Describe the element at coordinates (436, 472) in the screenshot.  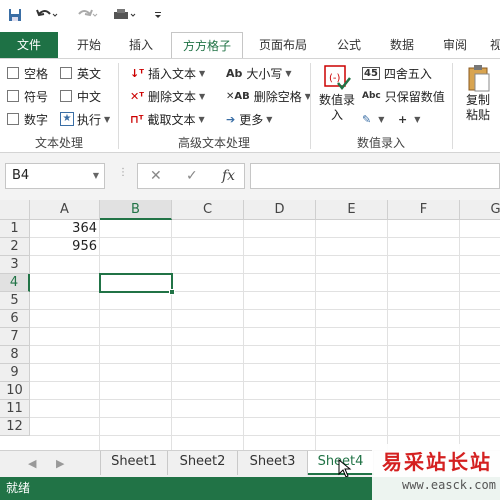
I see `watermark: 易采站长站 www.easck.com` at that location.